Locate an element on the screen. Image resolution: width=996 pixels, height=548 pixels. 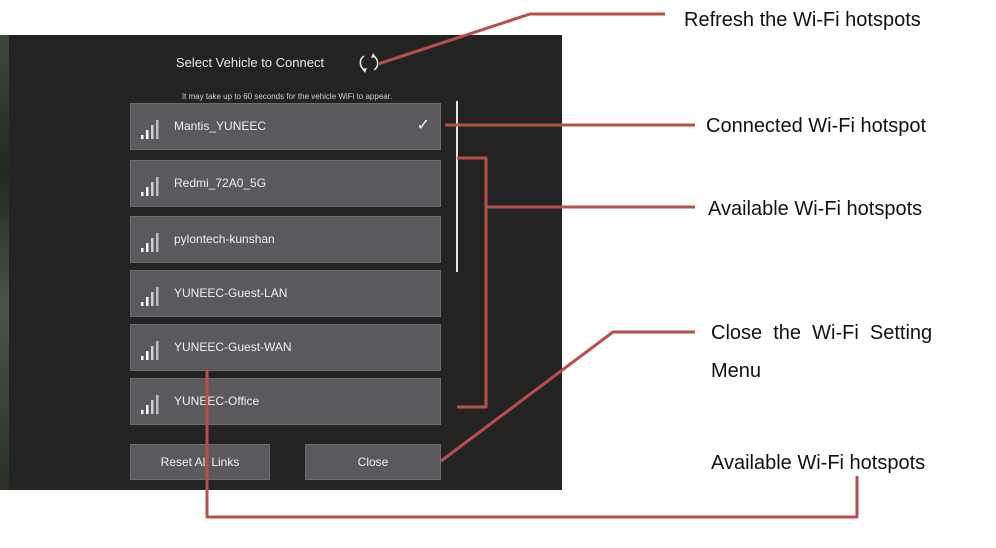
network-row-redmi: Redmi_72A0_5G is located at coordinates (285, 183).